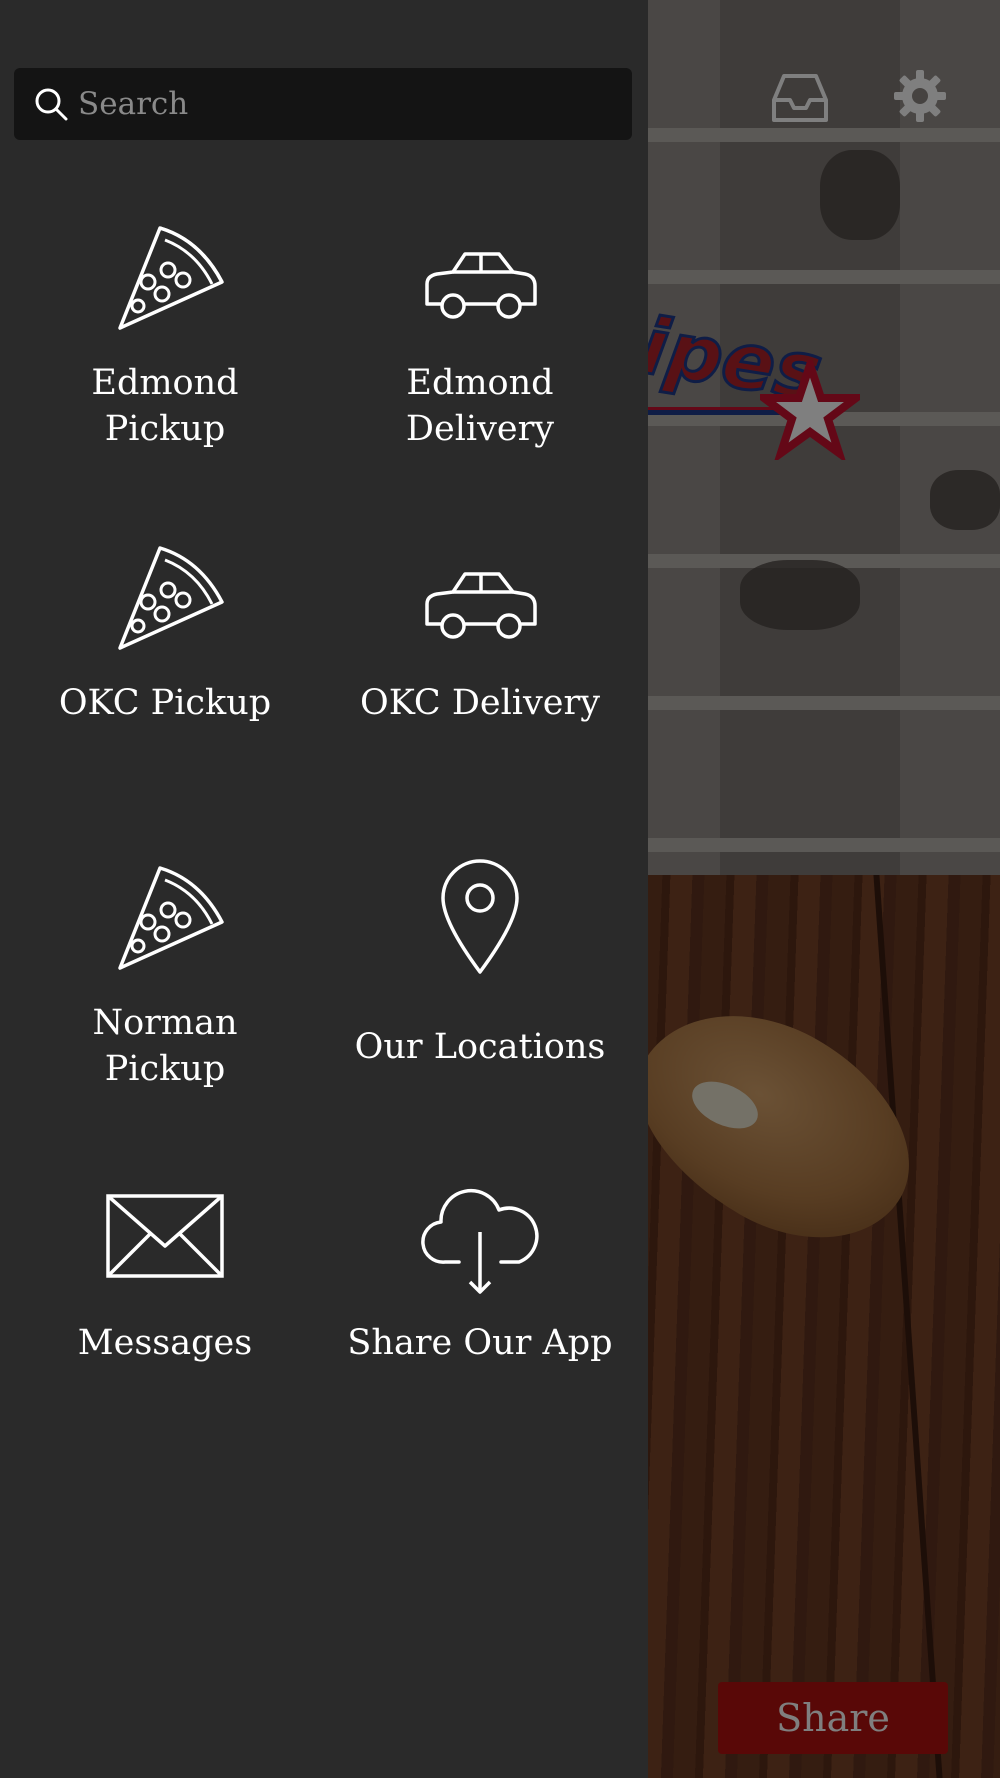 The image size is (1000, 1778). I want to click on menu-item-label: OKC Delivery, so click(480, 703).